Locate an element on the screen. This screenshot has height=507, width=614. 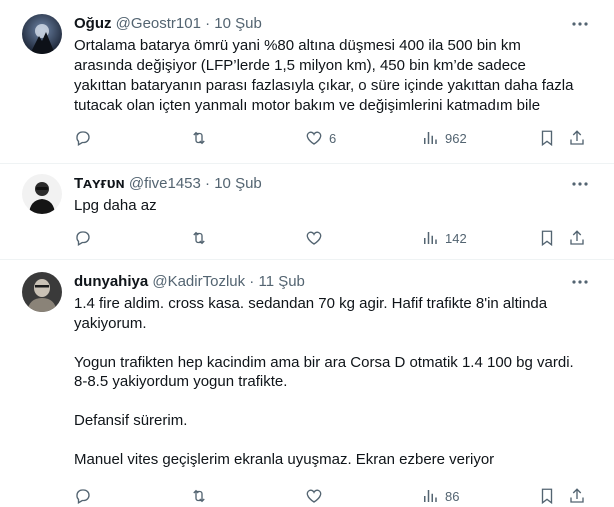
tweet-text: Lpg daha az is located at coordinates (115, 205).